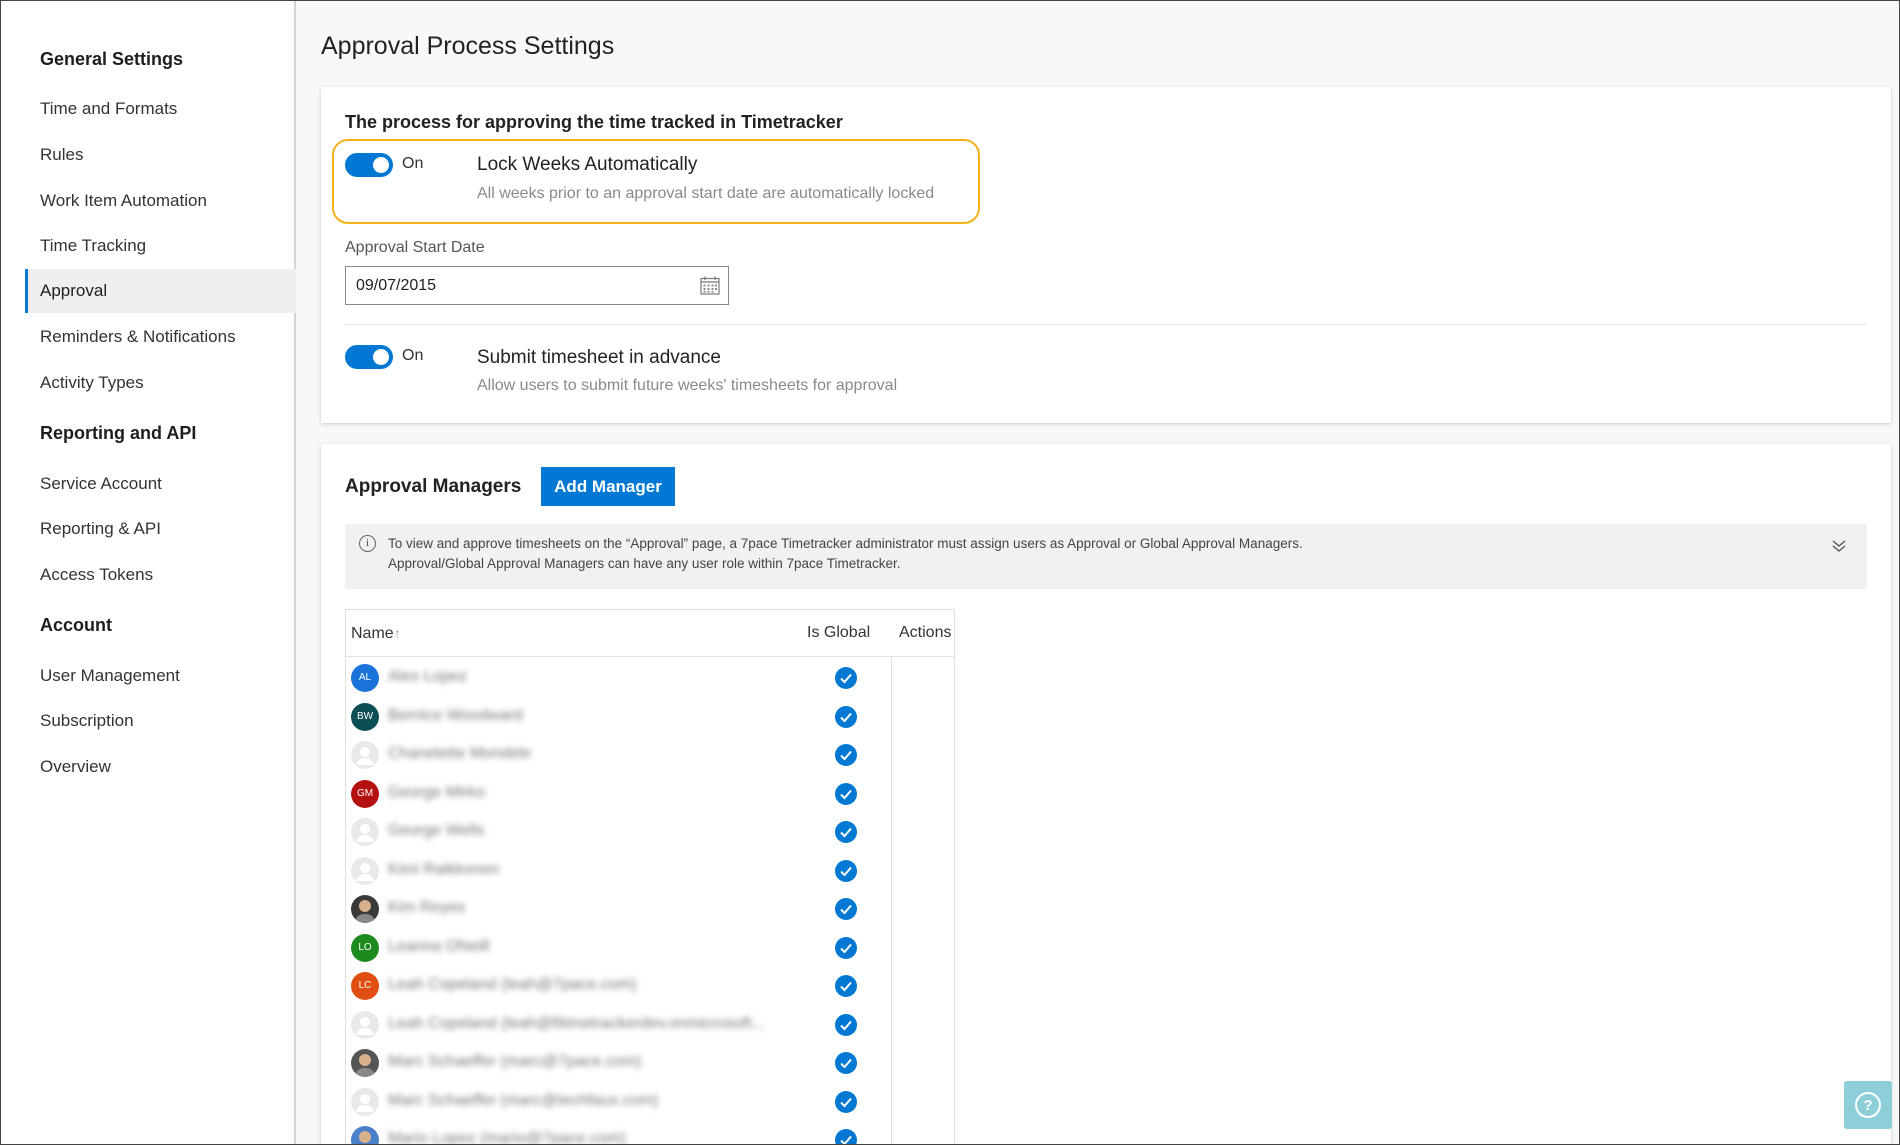  What do you see at coordinates (427, 907) in the screenshot?
I see `manager-name: Kim Reyes` at bounding box center [427, 907].